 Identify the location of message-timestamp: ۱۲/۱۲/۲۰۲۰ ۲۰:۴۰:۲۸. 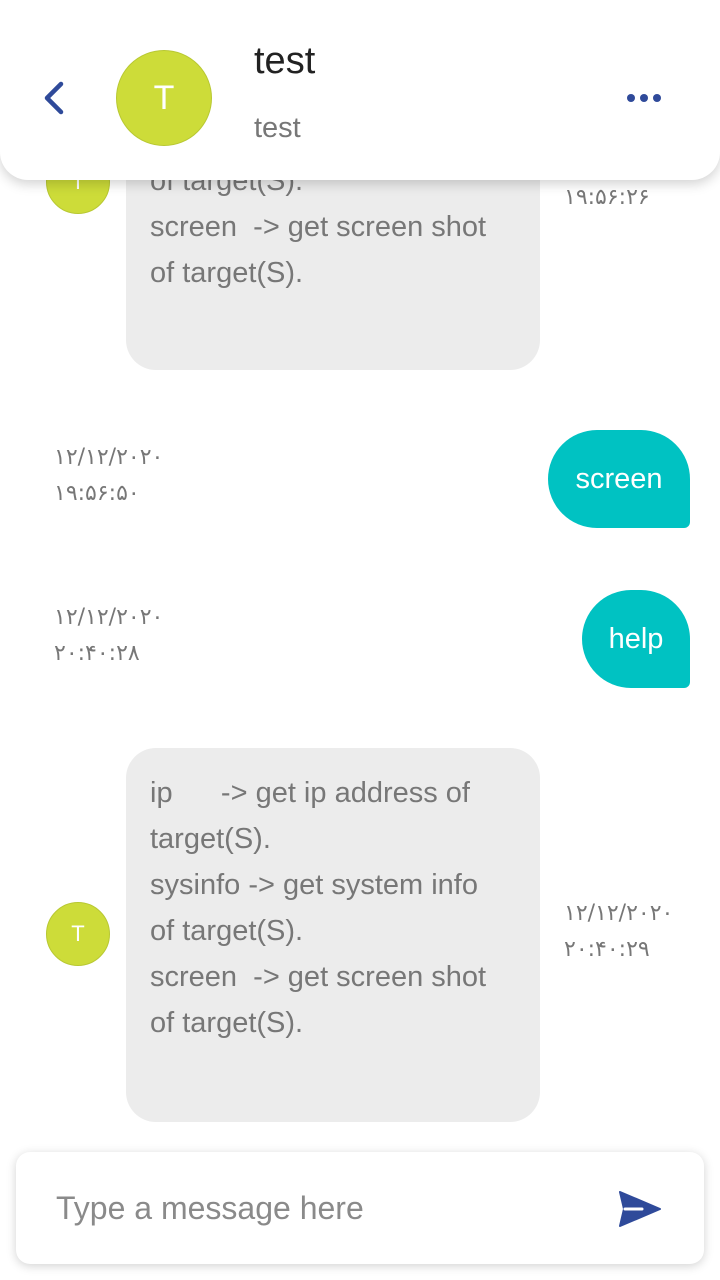
(108, 636).